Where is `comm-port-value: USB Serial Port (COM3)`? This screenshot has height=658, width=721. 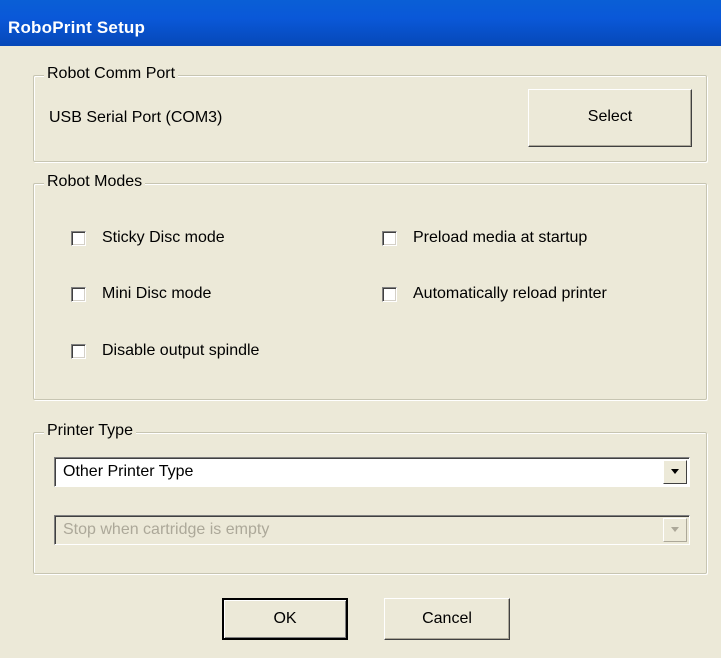
comm-port-value: USB Serial Port (COM3) is located at coordinates (136, 117).